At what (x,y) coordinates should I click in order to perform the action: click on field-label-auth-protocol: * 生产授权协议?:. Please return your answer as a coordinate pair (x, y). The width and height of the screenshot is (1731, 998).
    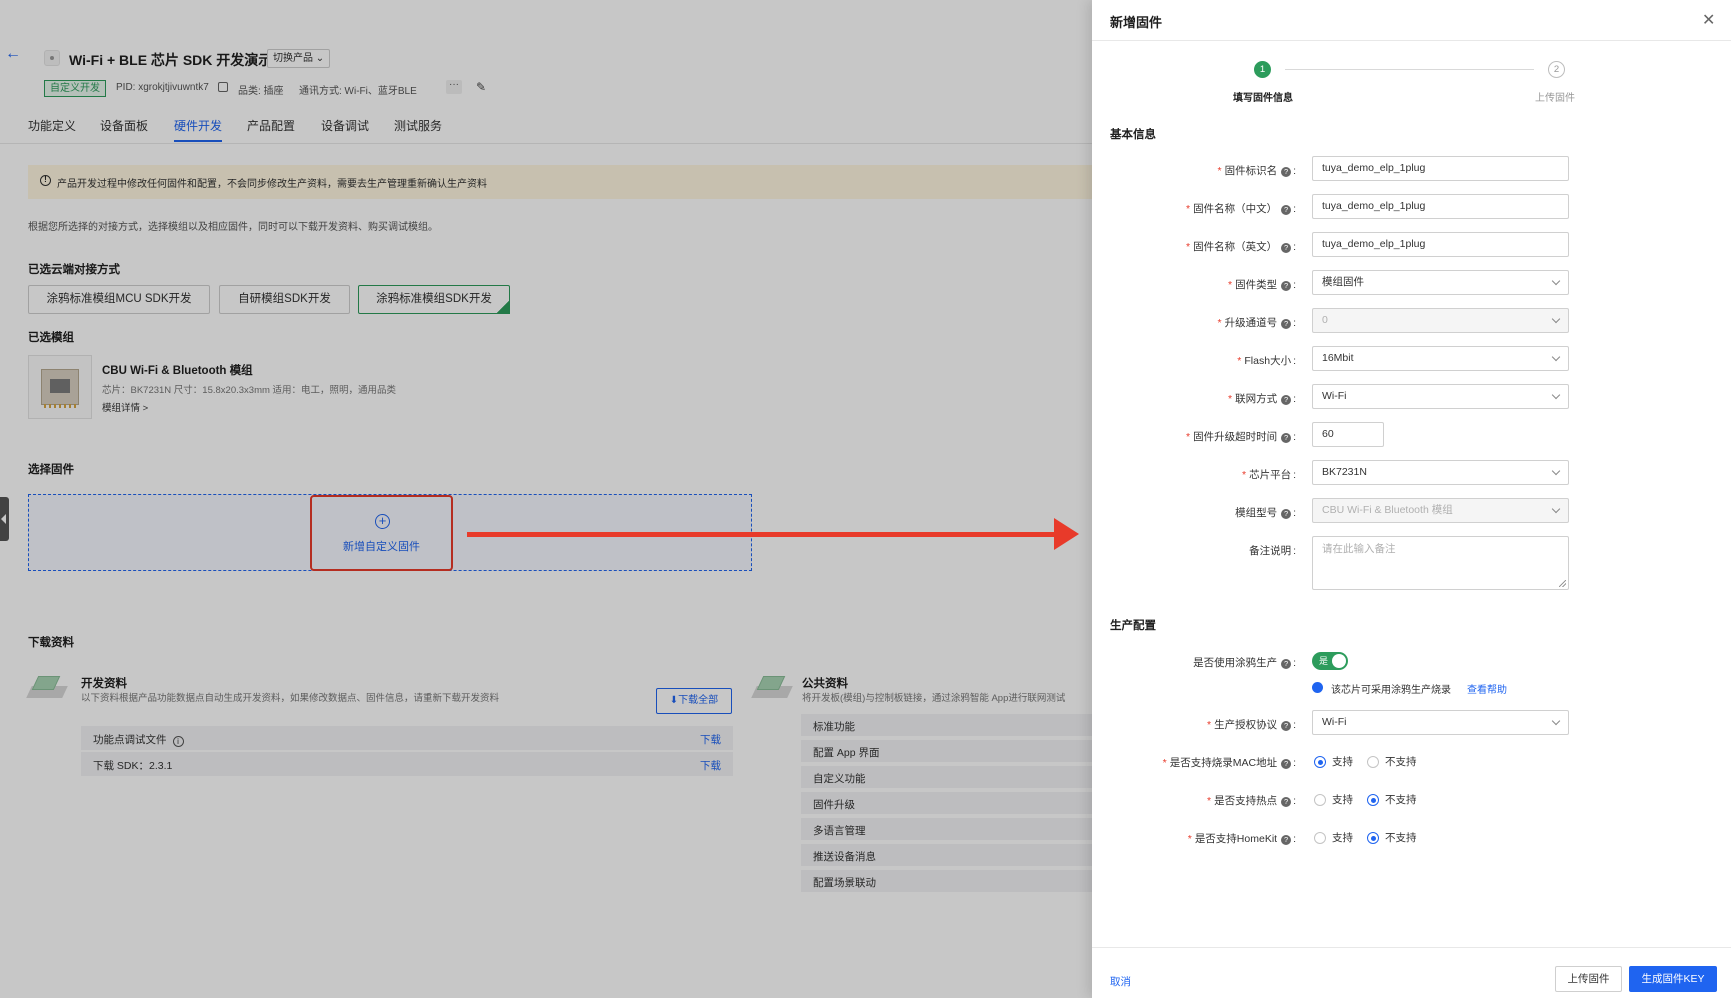
    Looking at the image, I should click on (1251, 725).